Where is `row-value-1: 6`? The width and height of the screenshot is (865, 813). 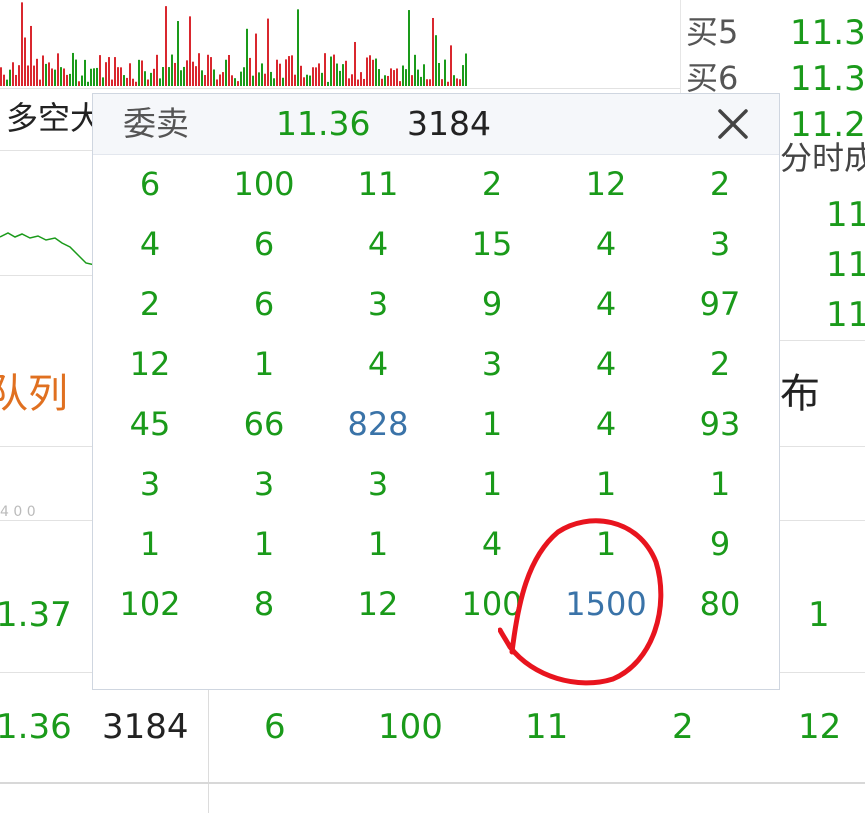 row-value-1: 6 is located at coordinates (275, 727).